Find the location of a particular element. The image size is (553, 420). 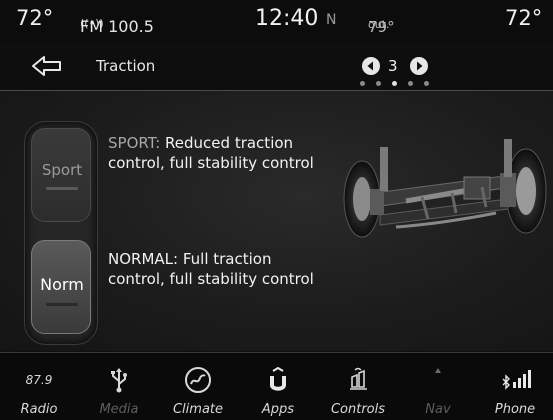

nav-radio-button: 87.9 Radio is located at coordinates (39, 386).